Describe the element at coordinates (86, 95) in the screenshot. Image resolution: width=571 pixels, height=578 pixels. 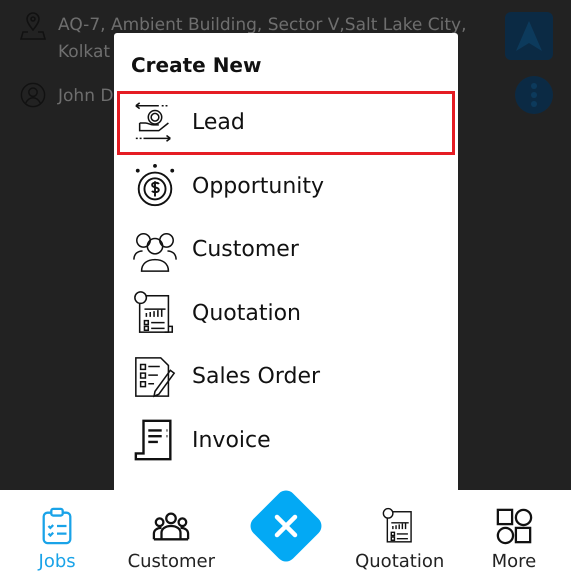
I see `contact-name: John D` at that location.